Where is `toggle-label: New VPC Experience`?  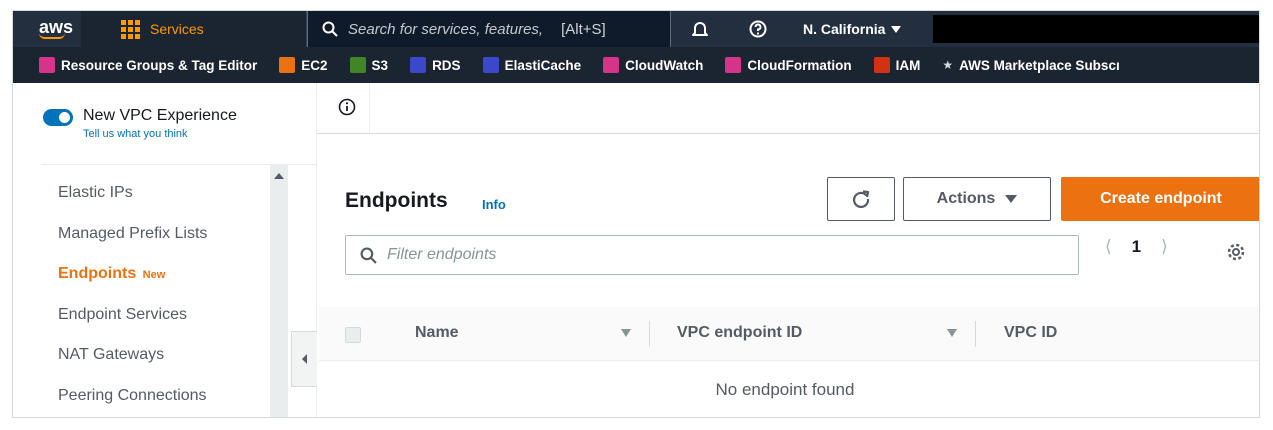 toggle-label: New VPC Experience is located at coordinates (160, 115).